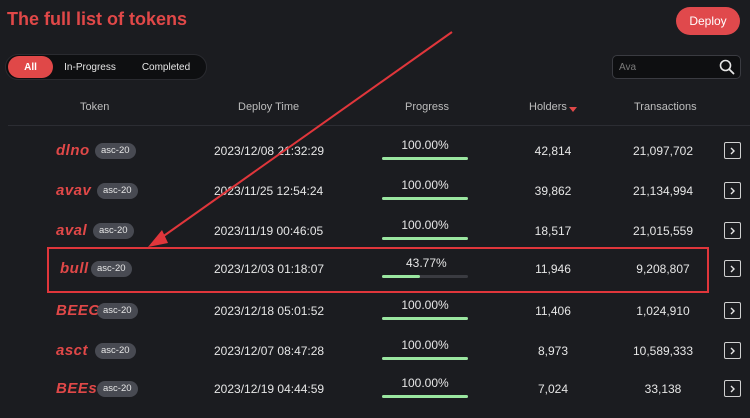 The image size is (750, 418). What do you see at coordinates (553, 311) in the screenshot?
I see `holders-count: 11,406` at bounding box center [553, 311].